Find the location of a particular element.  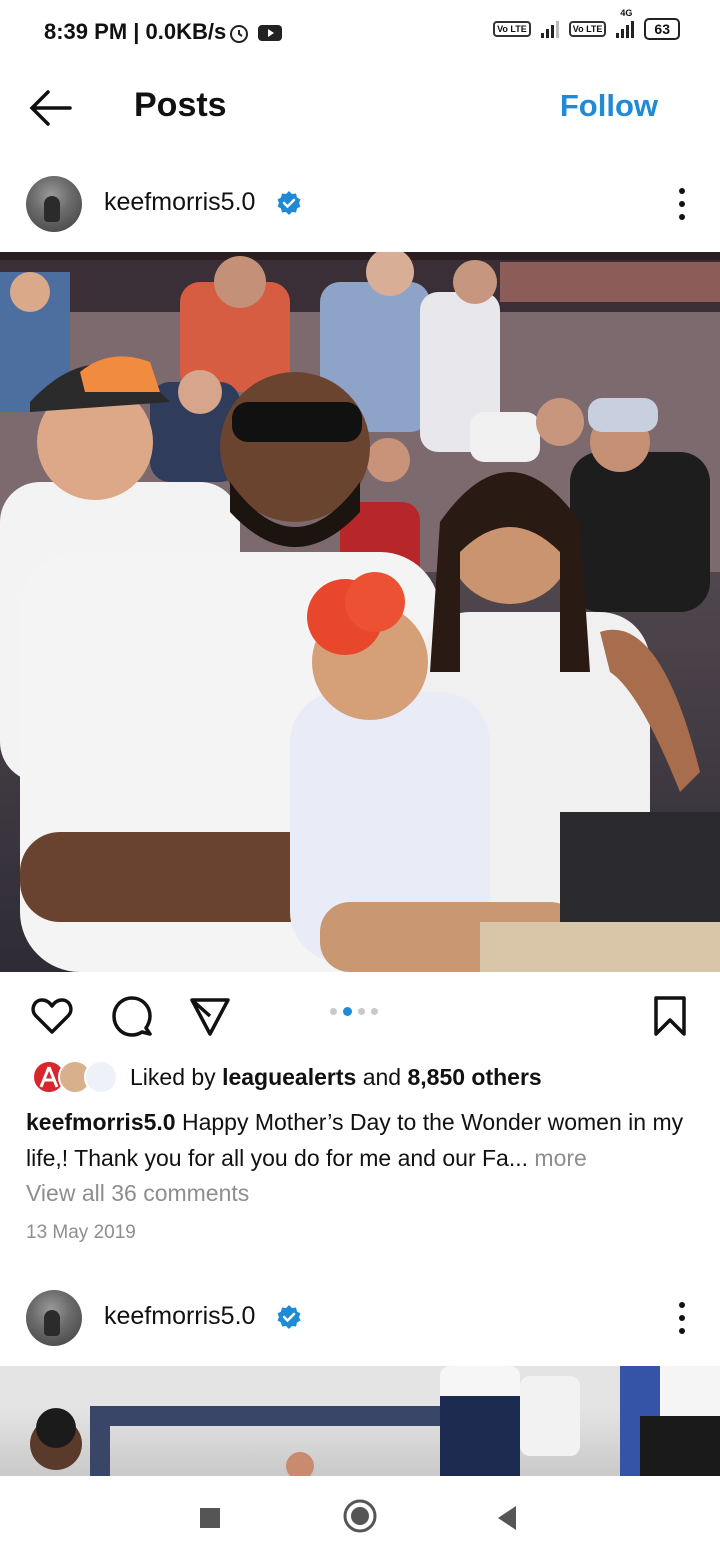

liked-by-text: Liked by leaguealerts and 8,850 others is located at coordinates (336, 1077).